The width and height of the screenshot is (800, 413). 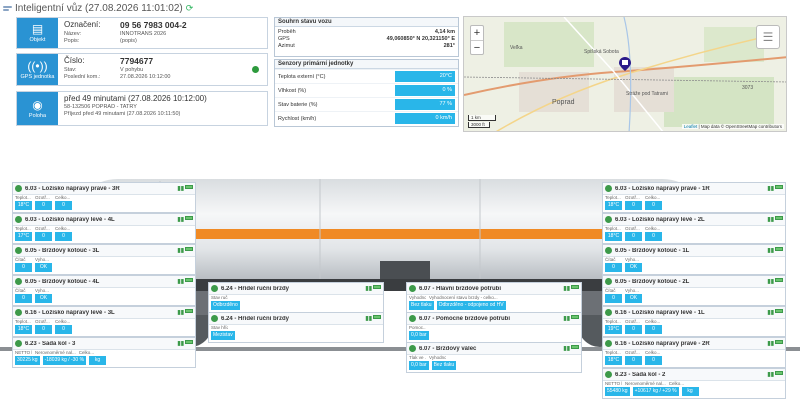 What do you see at coordinates (768, 37) in the screenshot?
I see `layers-button: ☰` at bounding box center [768, 37].